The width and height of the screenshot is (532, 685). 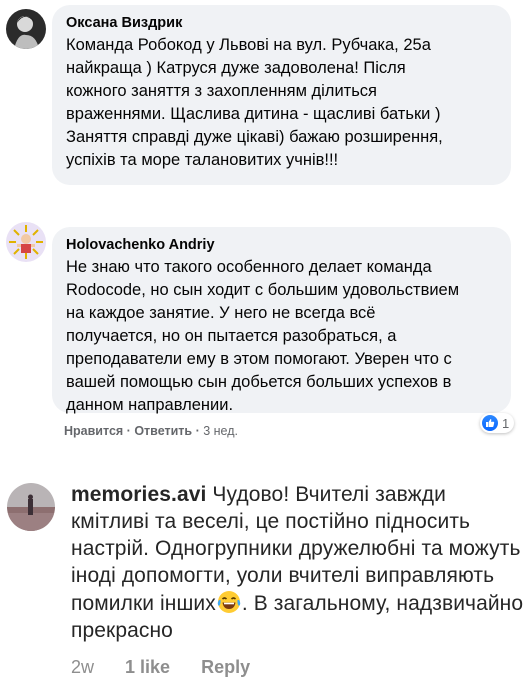 I want to click on reply-link: Ответить, so click(x=163, y=431).